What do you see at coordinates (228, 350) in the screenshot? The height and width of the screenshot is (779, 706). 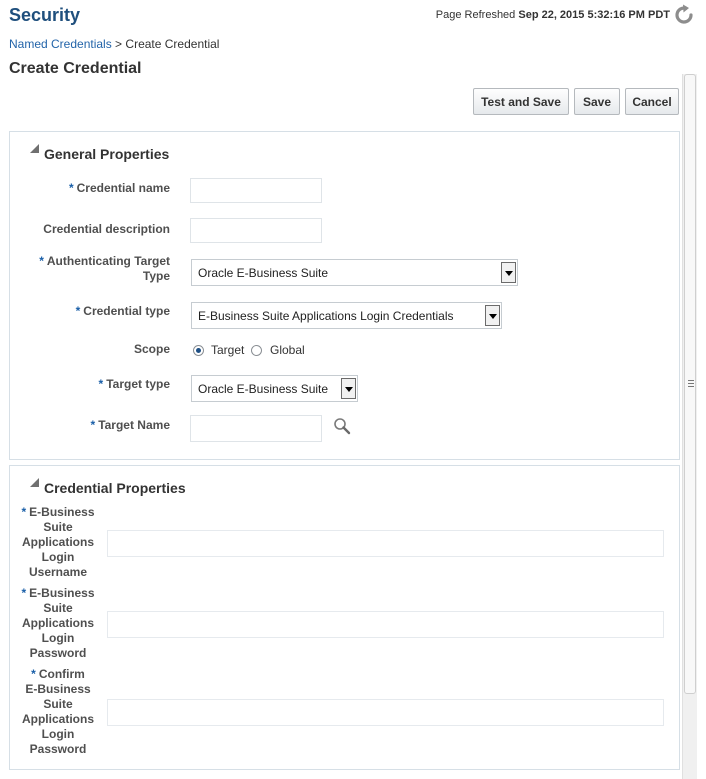 I see `scope-target-label: Target` at bounding box center [228, 350].